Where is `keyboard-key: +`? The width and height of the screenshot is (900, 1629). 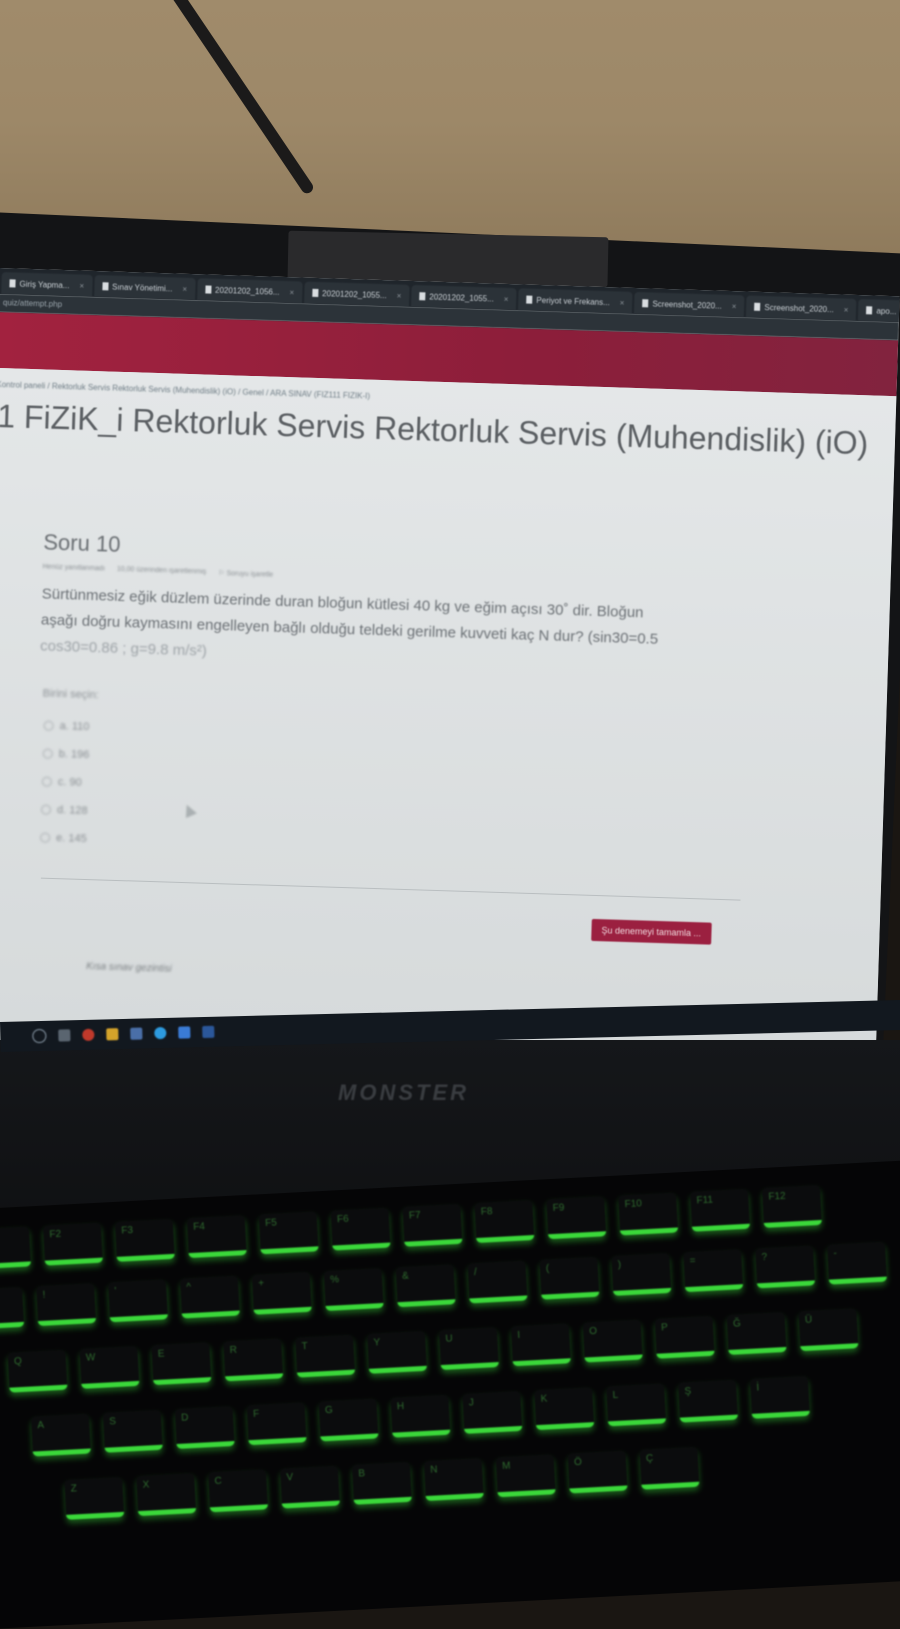
keyboard-key: + is located at coordinates (281, 1293).